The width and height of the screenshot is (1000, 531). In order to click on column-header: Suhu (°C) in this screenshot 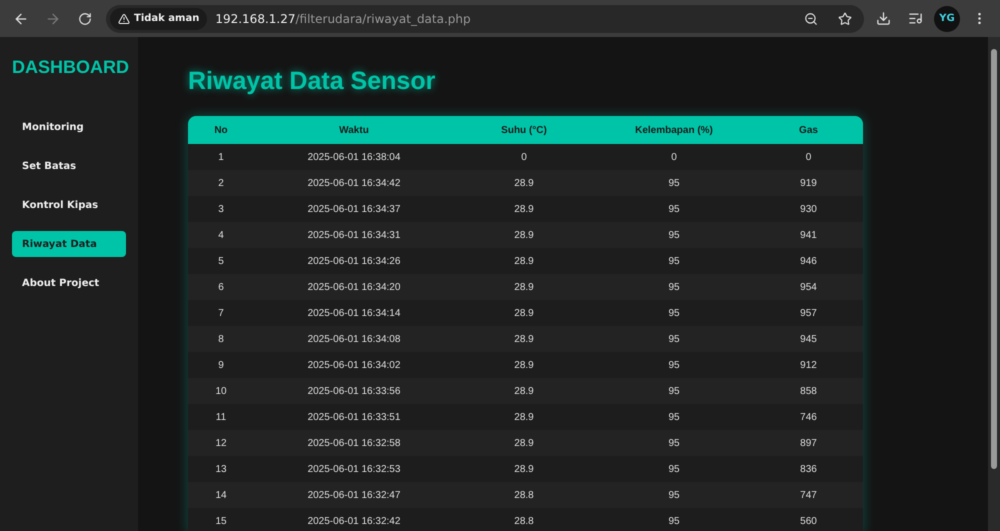, I will do `click(524, 130)`.